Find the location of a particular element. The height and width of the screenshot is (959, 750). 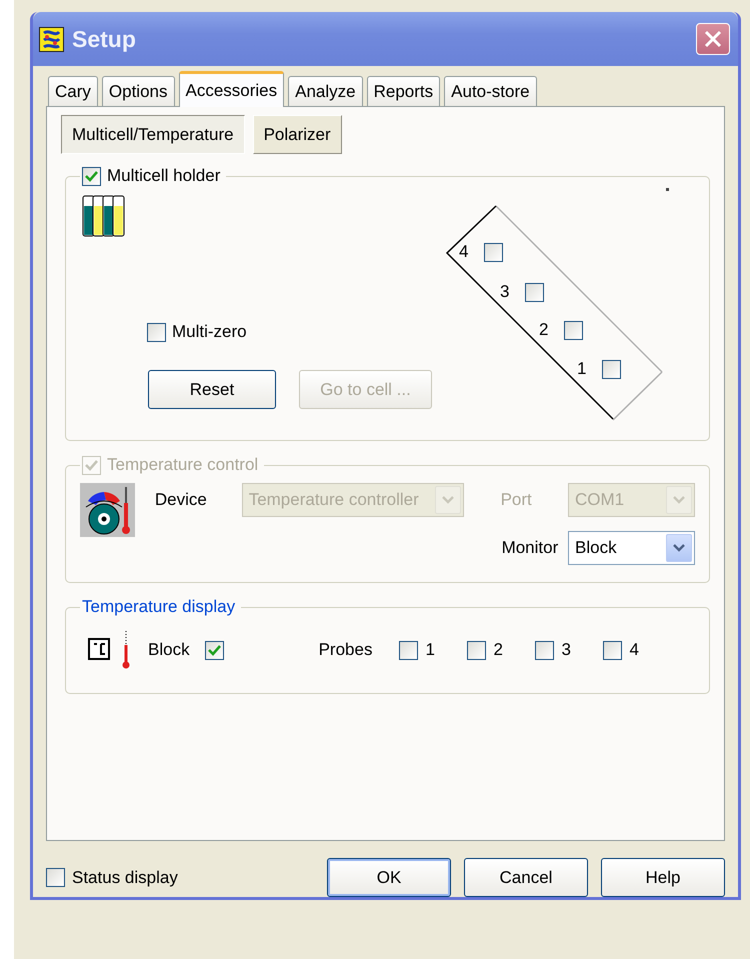

tab: Reports is located at coordinates (403, 91).